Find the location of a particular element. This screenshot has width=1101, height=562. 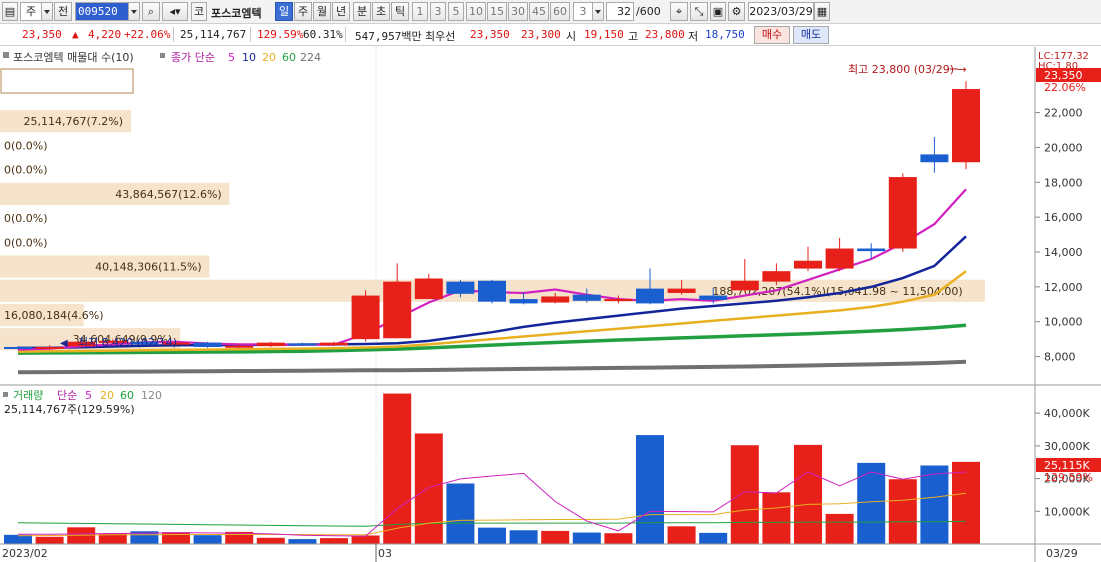

bar-count-input: 32 is located at coordinates (620, 11).